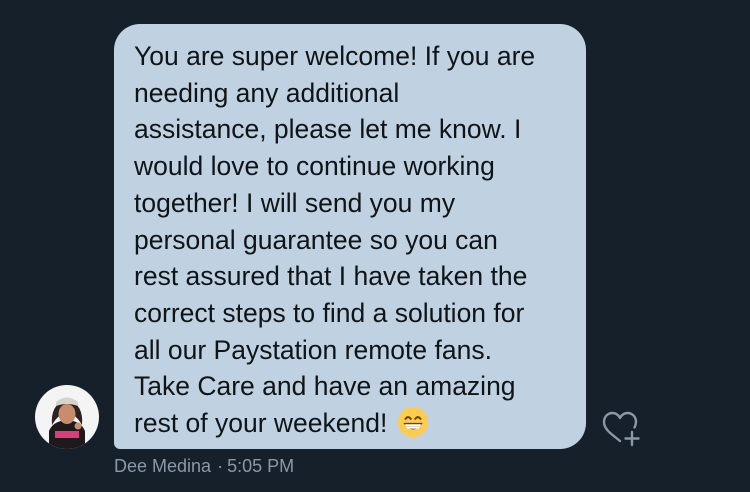  I want to click on like-button, so click(622, 430).